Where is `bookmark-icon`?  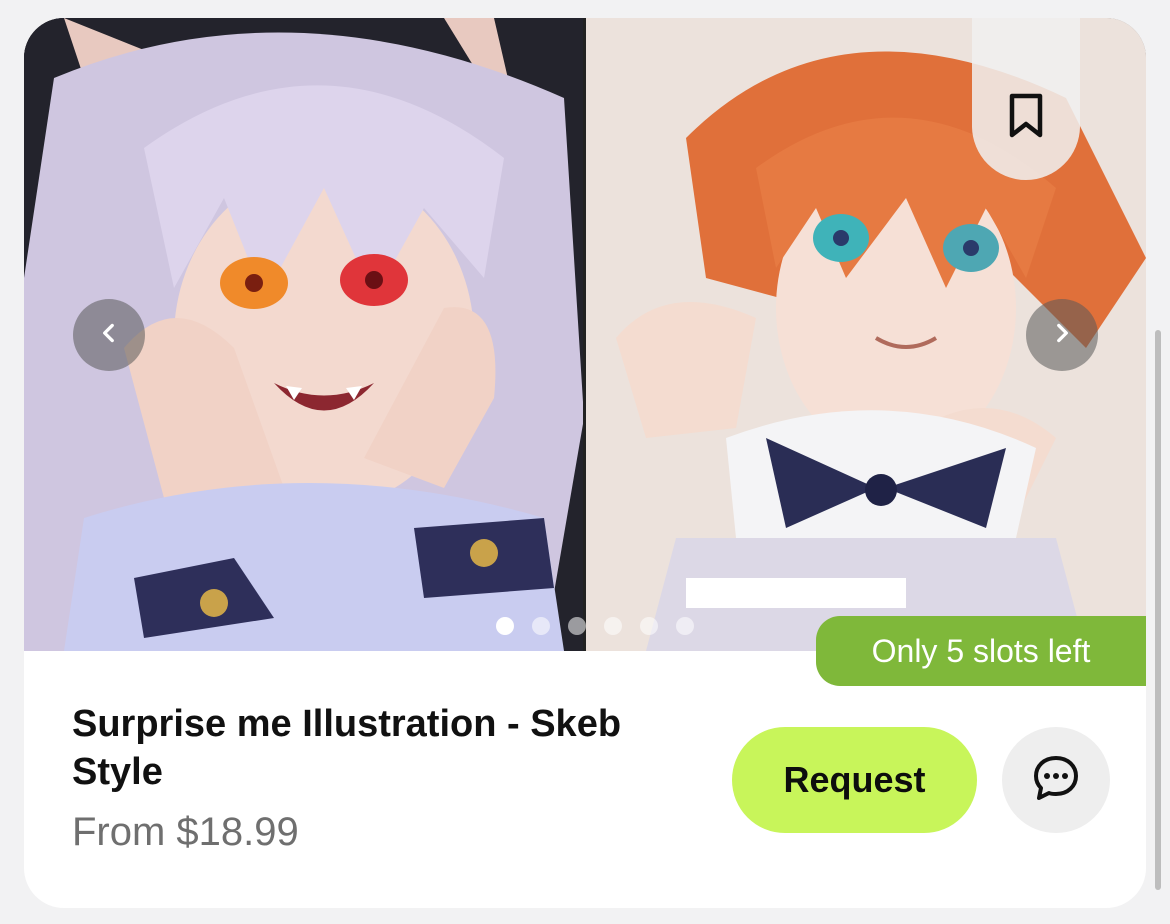
bookmark-icon is located at coordinates (1026, 136).